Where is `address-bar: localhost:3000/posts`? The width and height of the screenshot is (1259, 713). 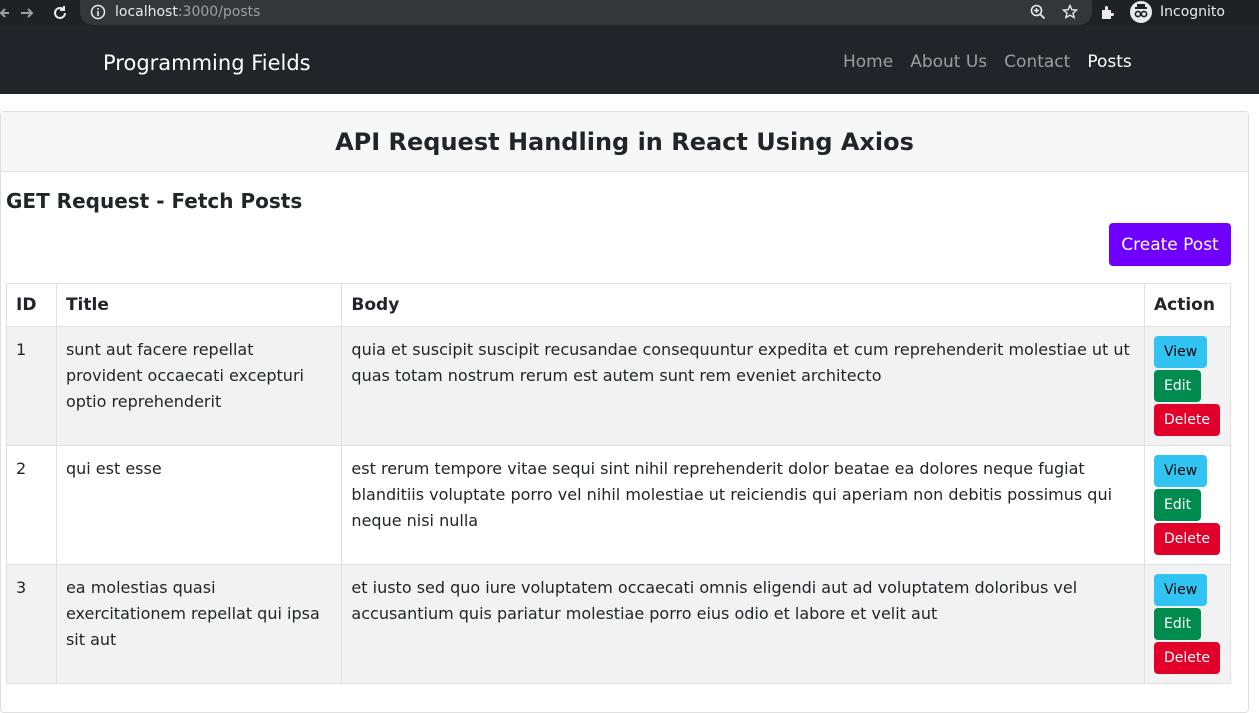 address-bar: localhost:3000/posts is located at coordinates (586, 12).